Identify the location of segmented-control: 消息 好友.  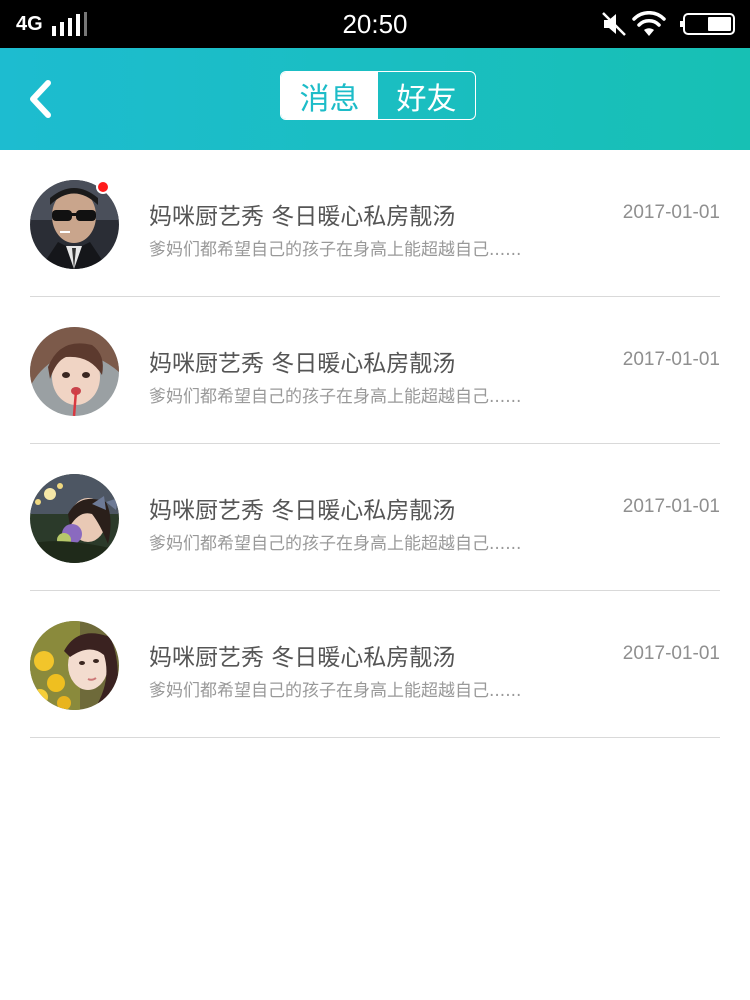
(378, 95).